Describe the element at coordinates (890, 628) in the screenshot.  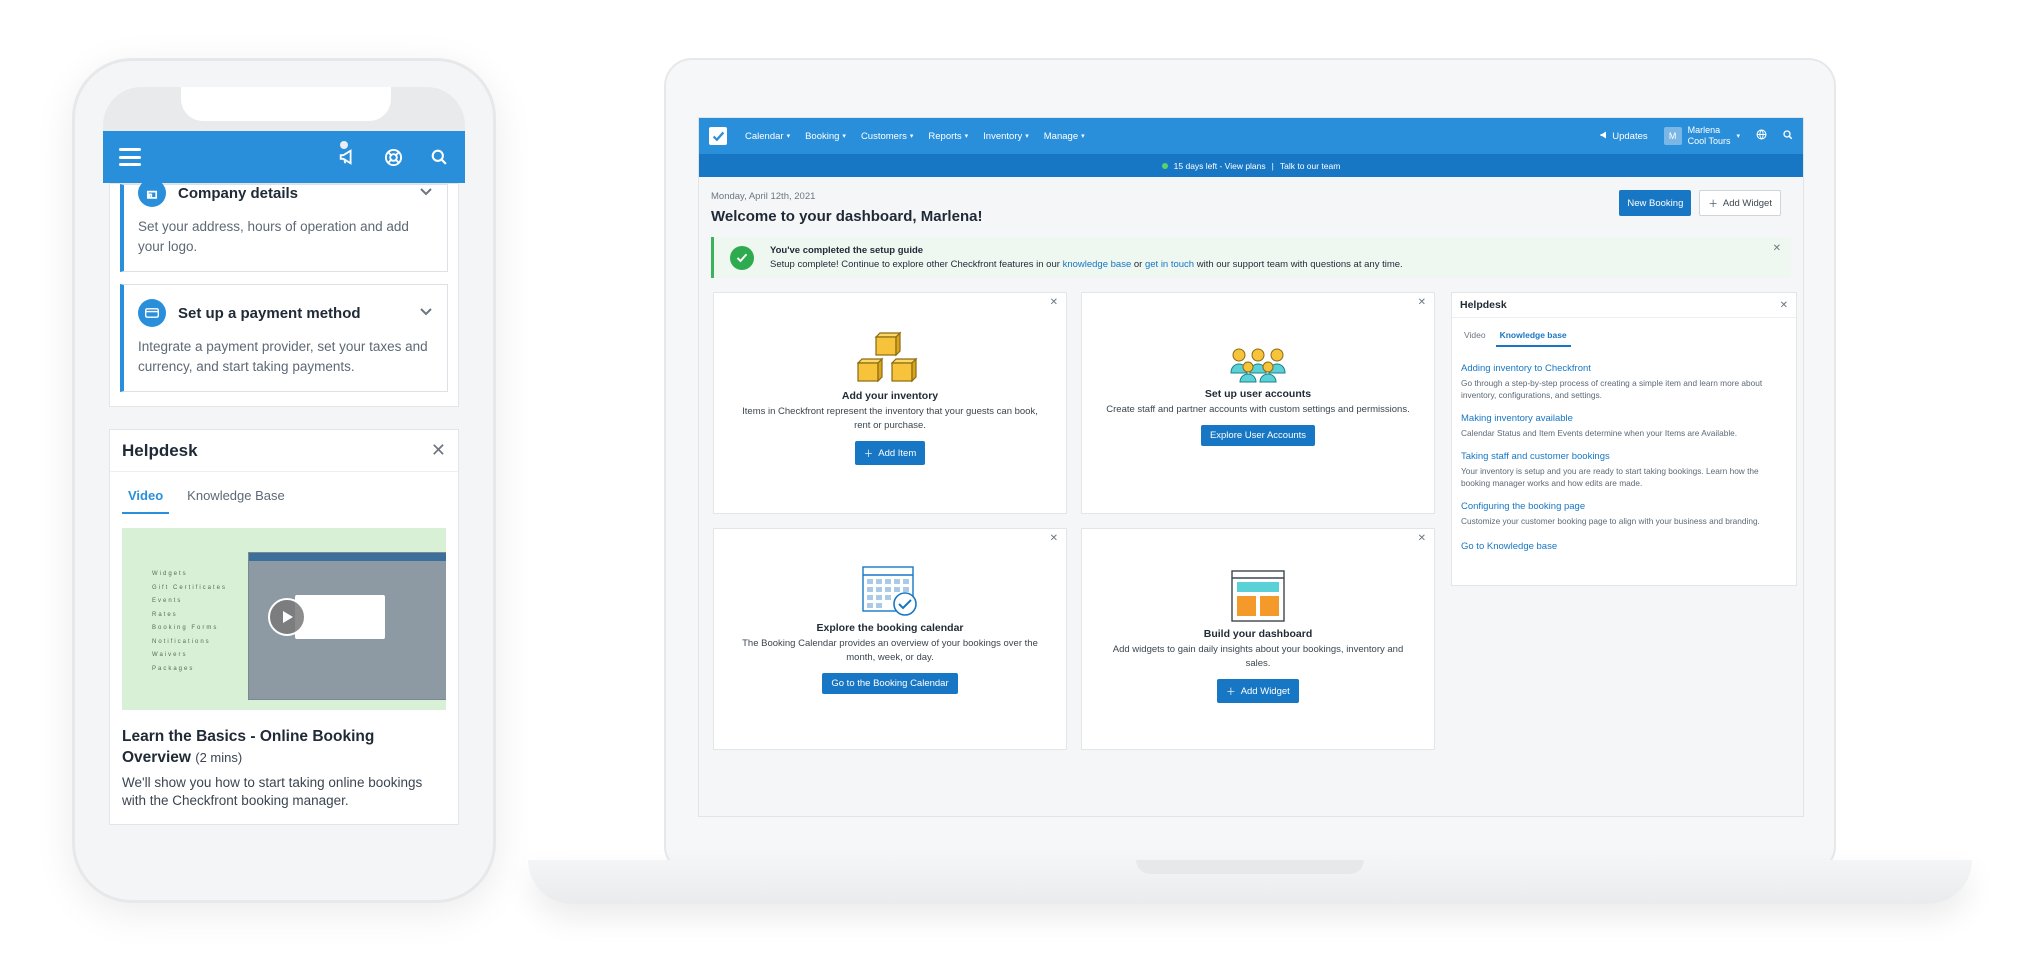
I see `widget-title: Explore the booking calendar` at that location.